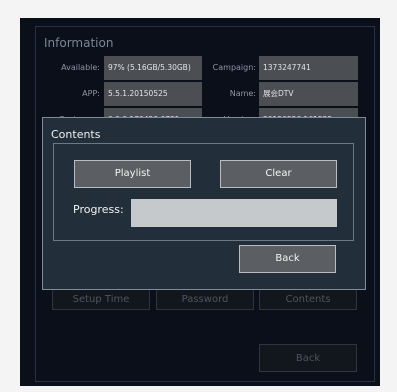 This screenshot has height=392, width=397. I want to click on available-label: Available:, so click(80, 67).